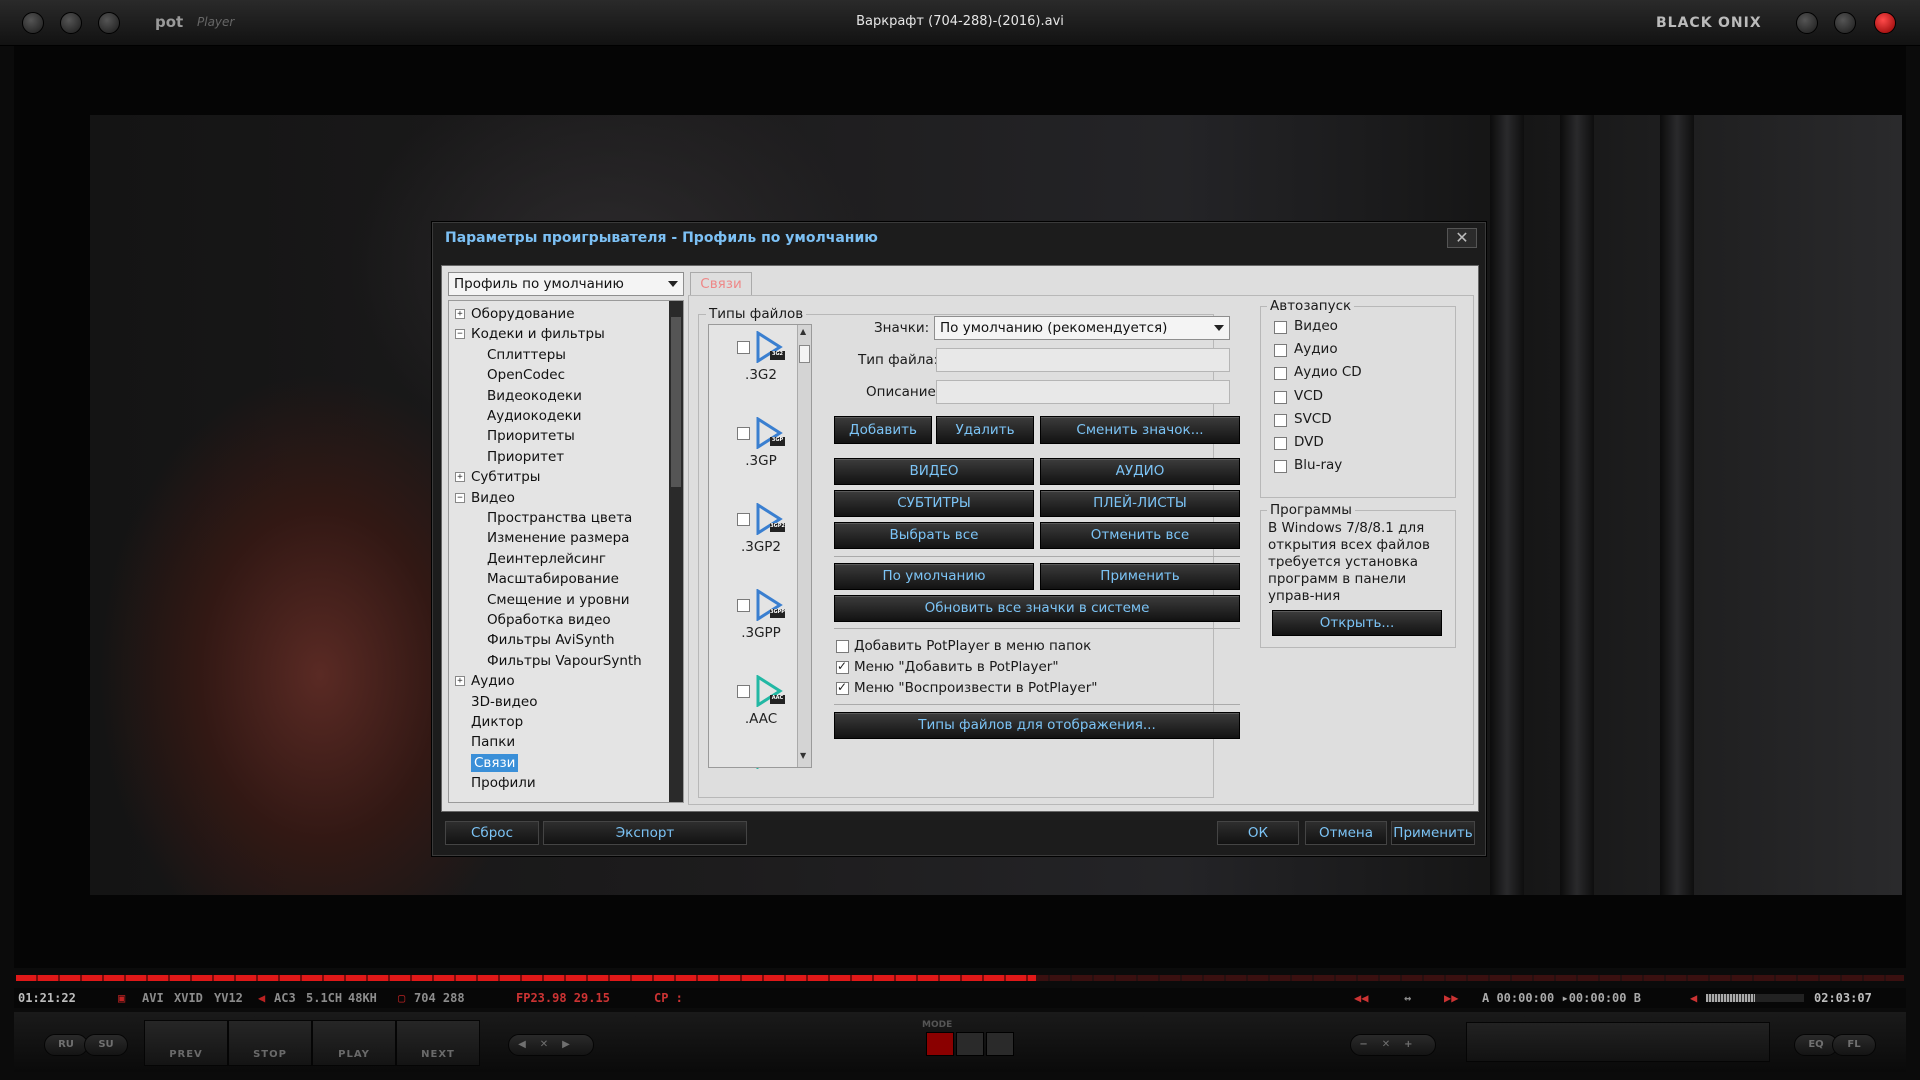  What do you see at coordinates (883, 430) in the screenshot?
I see `add-button: Добавить` at bounding box center [883, 430].